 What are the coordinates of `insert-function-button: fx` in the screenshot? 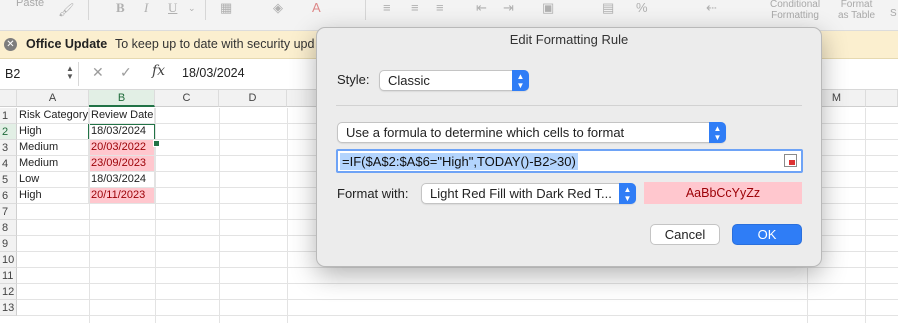 It's located at (158, 71).